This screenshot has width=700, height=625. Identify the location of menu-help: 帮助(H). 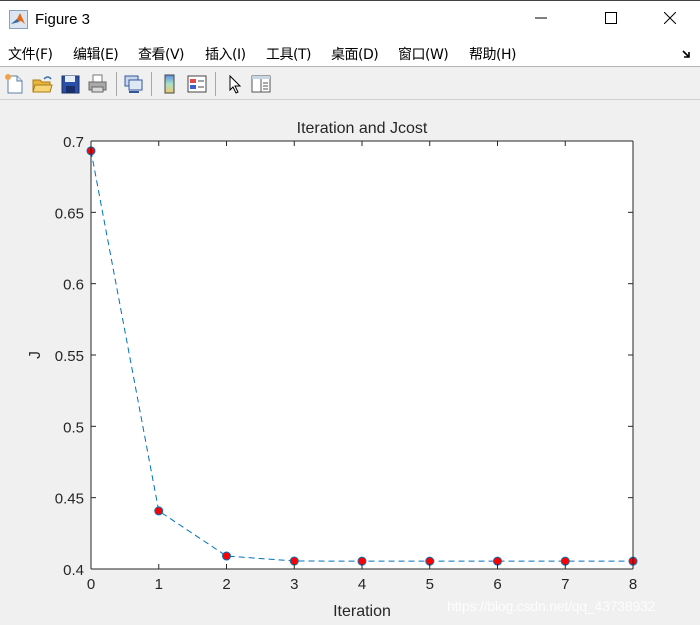
(492, 54).